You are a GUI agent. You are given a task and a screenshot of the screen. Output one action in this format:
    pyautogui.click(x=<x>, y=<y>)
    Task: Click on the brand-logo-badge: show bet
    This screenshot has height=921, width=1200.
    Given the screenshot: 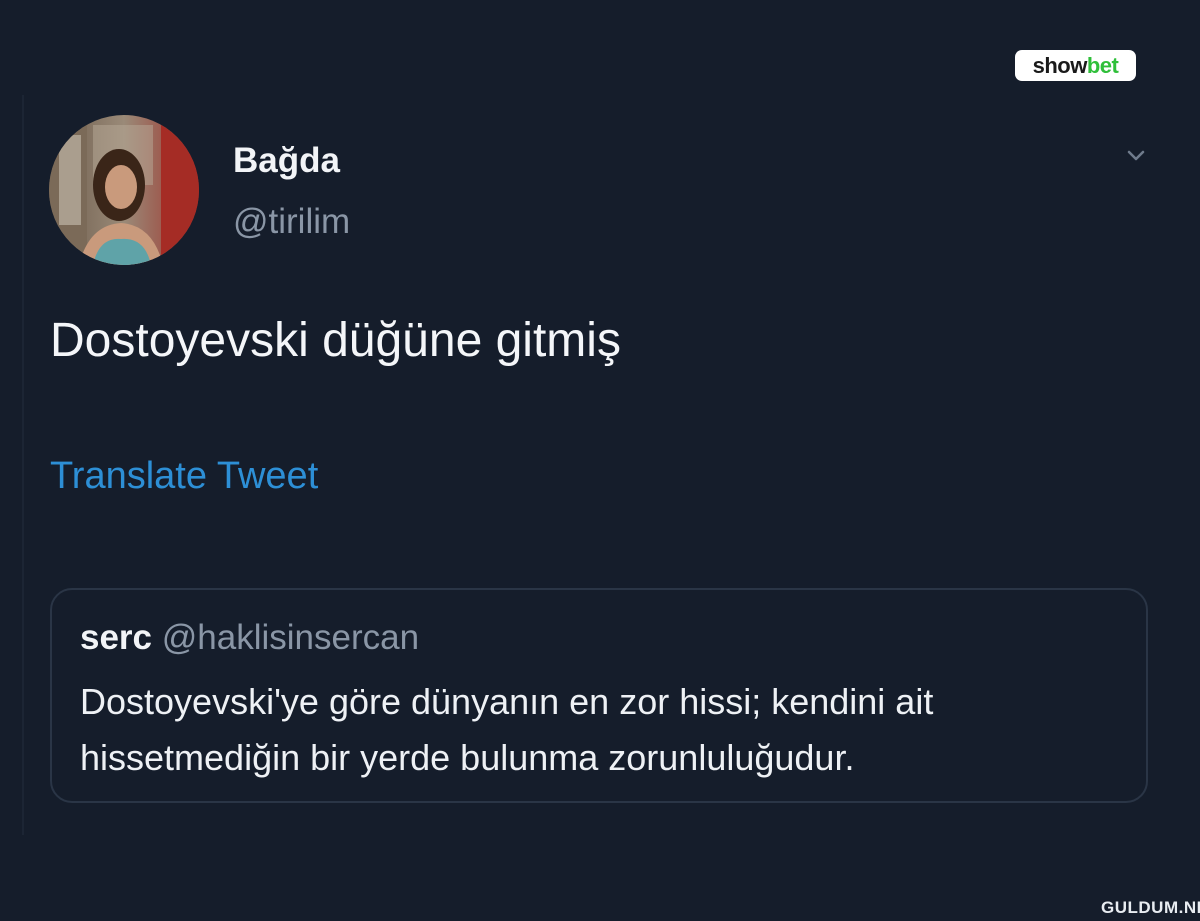 What is the action you would take?
    pyautogui.click(x=1075, y=65)
    